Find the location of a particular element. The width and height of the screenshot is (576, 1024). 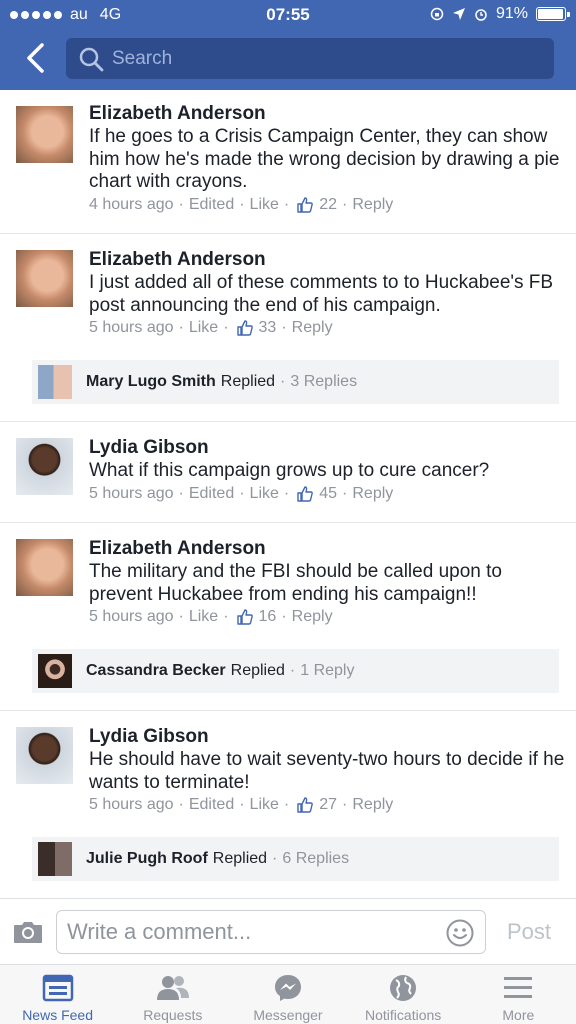

post-button: Post is located at coordinates (529, 932).